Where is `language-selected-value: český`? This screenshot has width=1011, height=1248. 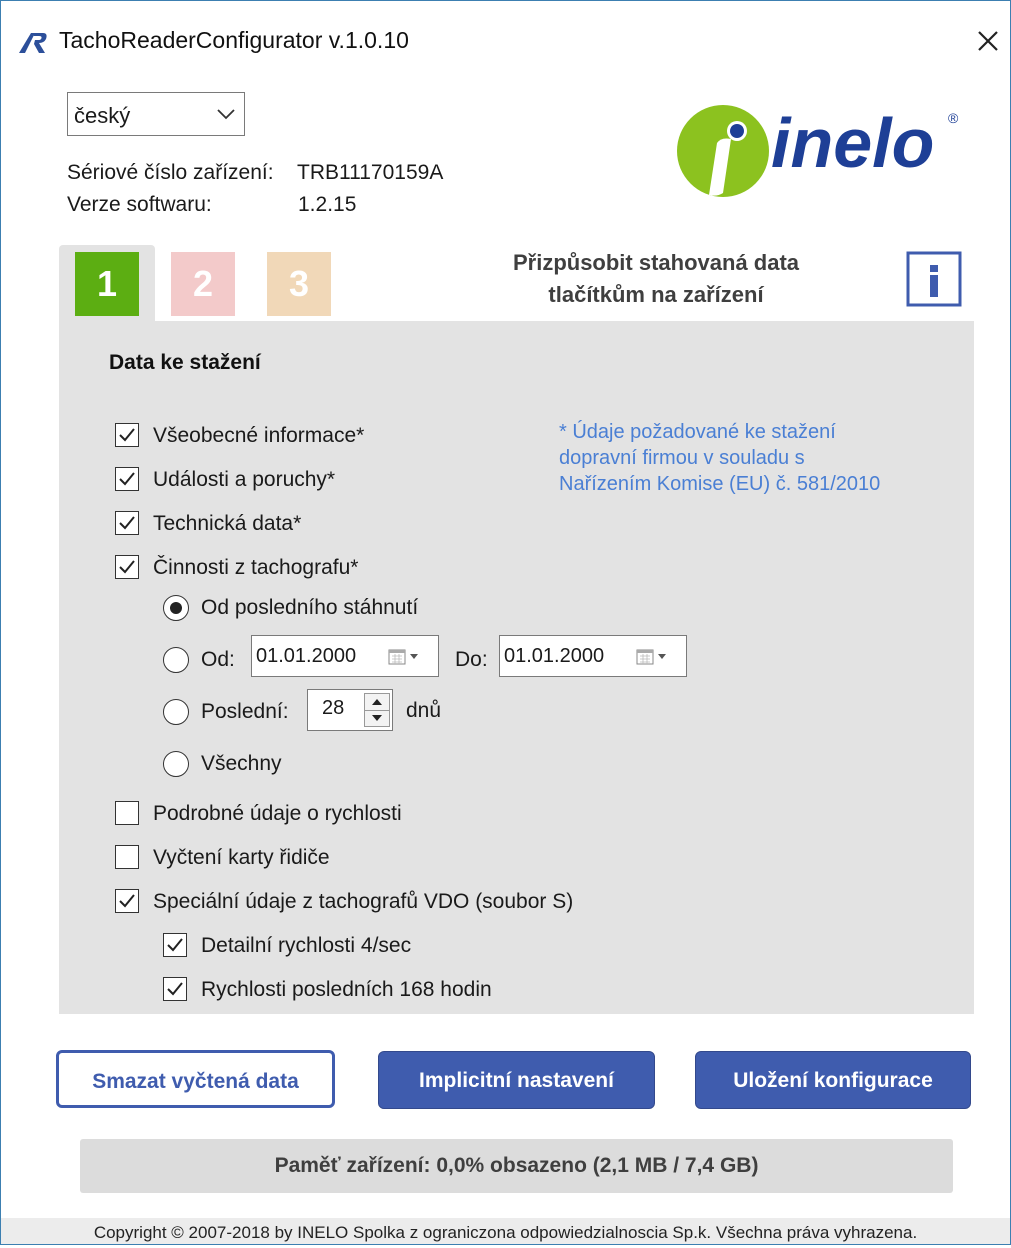 language-selected-value: český is located at coordinates (102, 115).